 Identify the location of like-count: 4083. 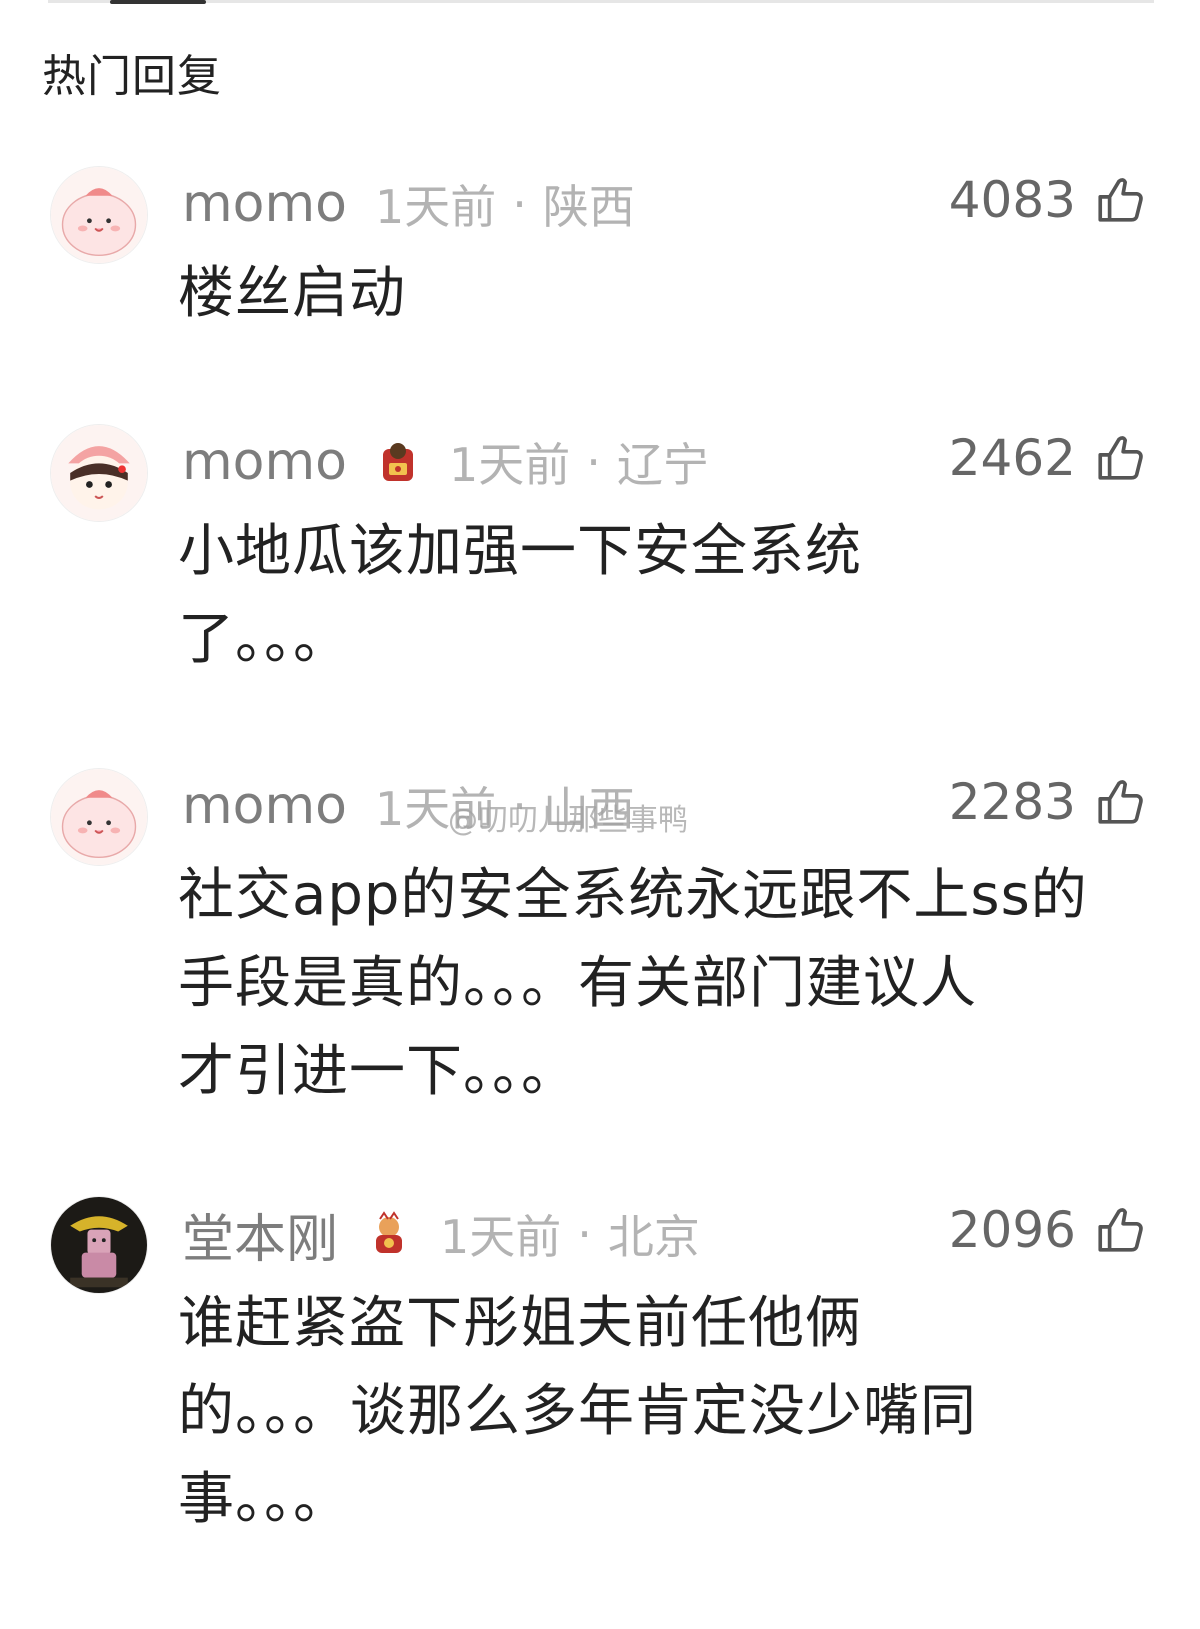
(1012, 200).